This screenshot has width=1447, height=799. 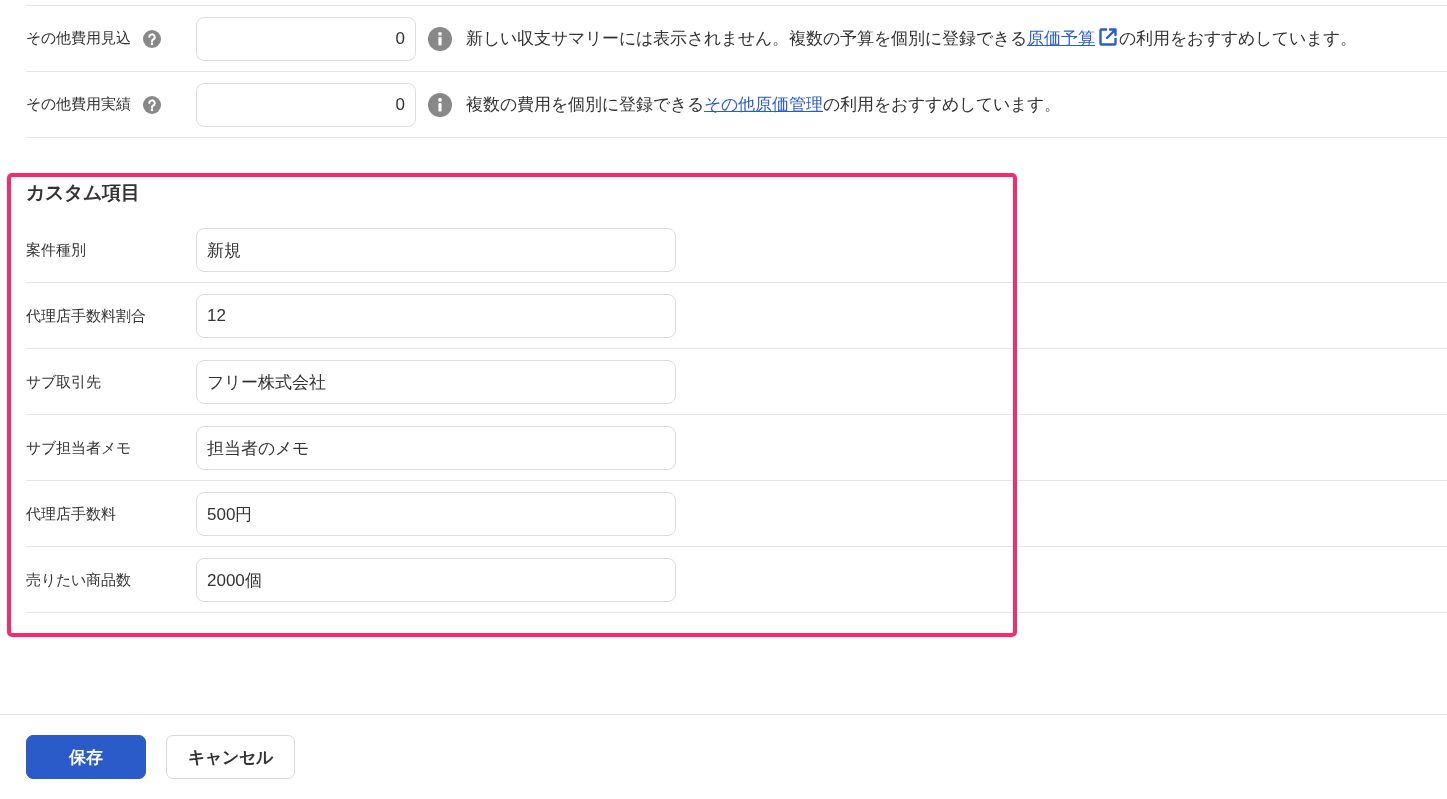 What do you see at coordinates (436, 316) in the screenshot?
I see `text-field: 12` at bounding box center [436, 316].